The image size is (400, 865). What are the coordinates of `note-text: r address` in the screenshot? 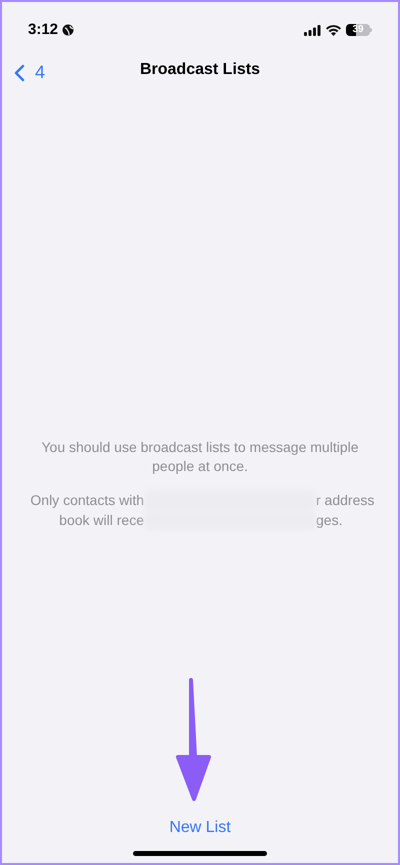 It's located at (346, 500).